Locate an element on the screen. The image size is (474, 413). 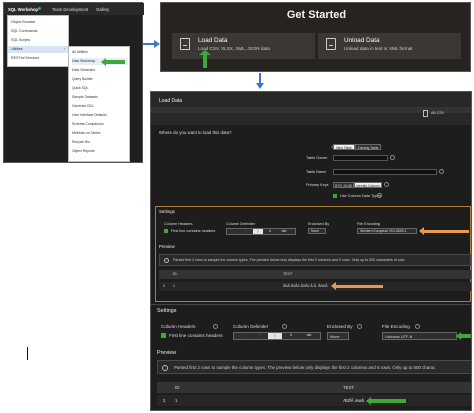
use-column-types-label: Use Column Data Types is located at coordinates (361, 196).